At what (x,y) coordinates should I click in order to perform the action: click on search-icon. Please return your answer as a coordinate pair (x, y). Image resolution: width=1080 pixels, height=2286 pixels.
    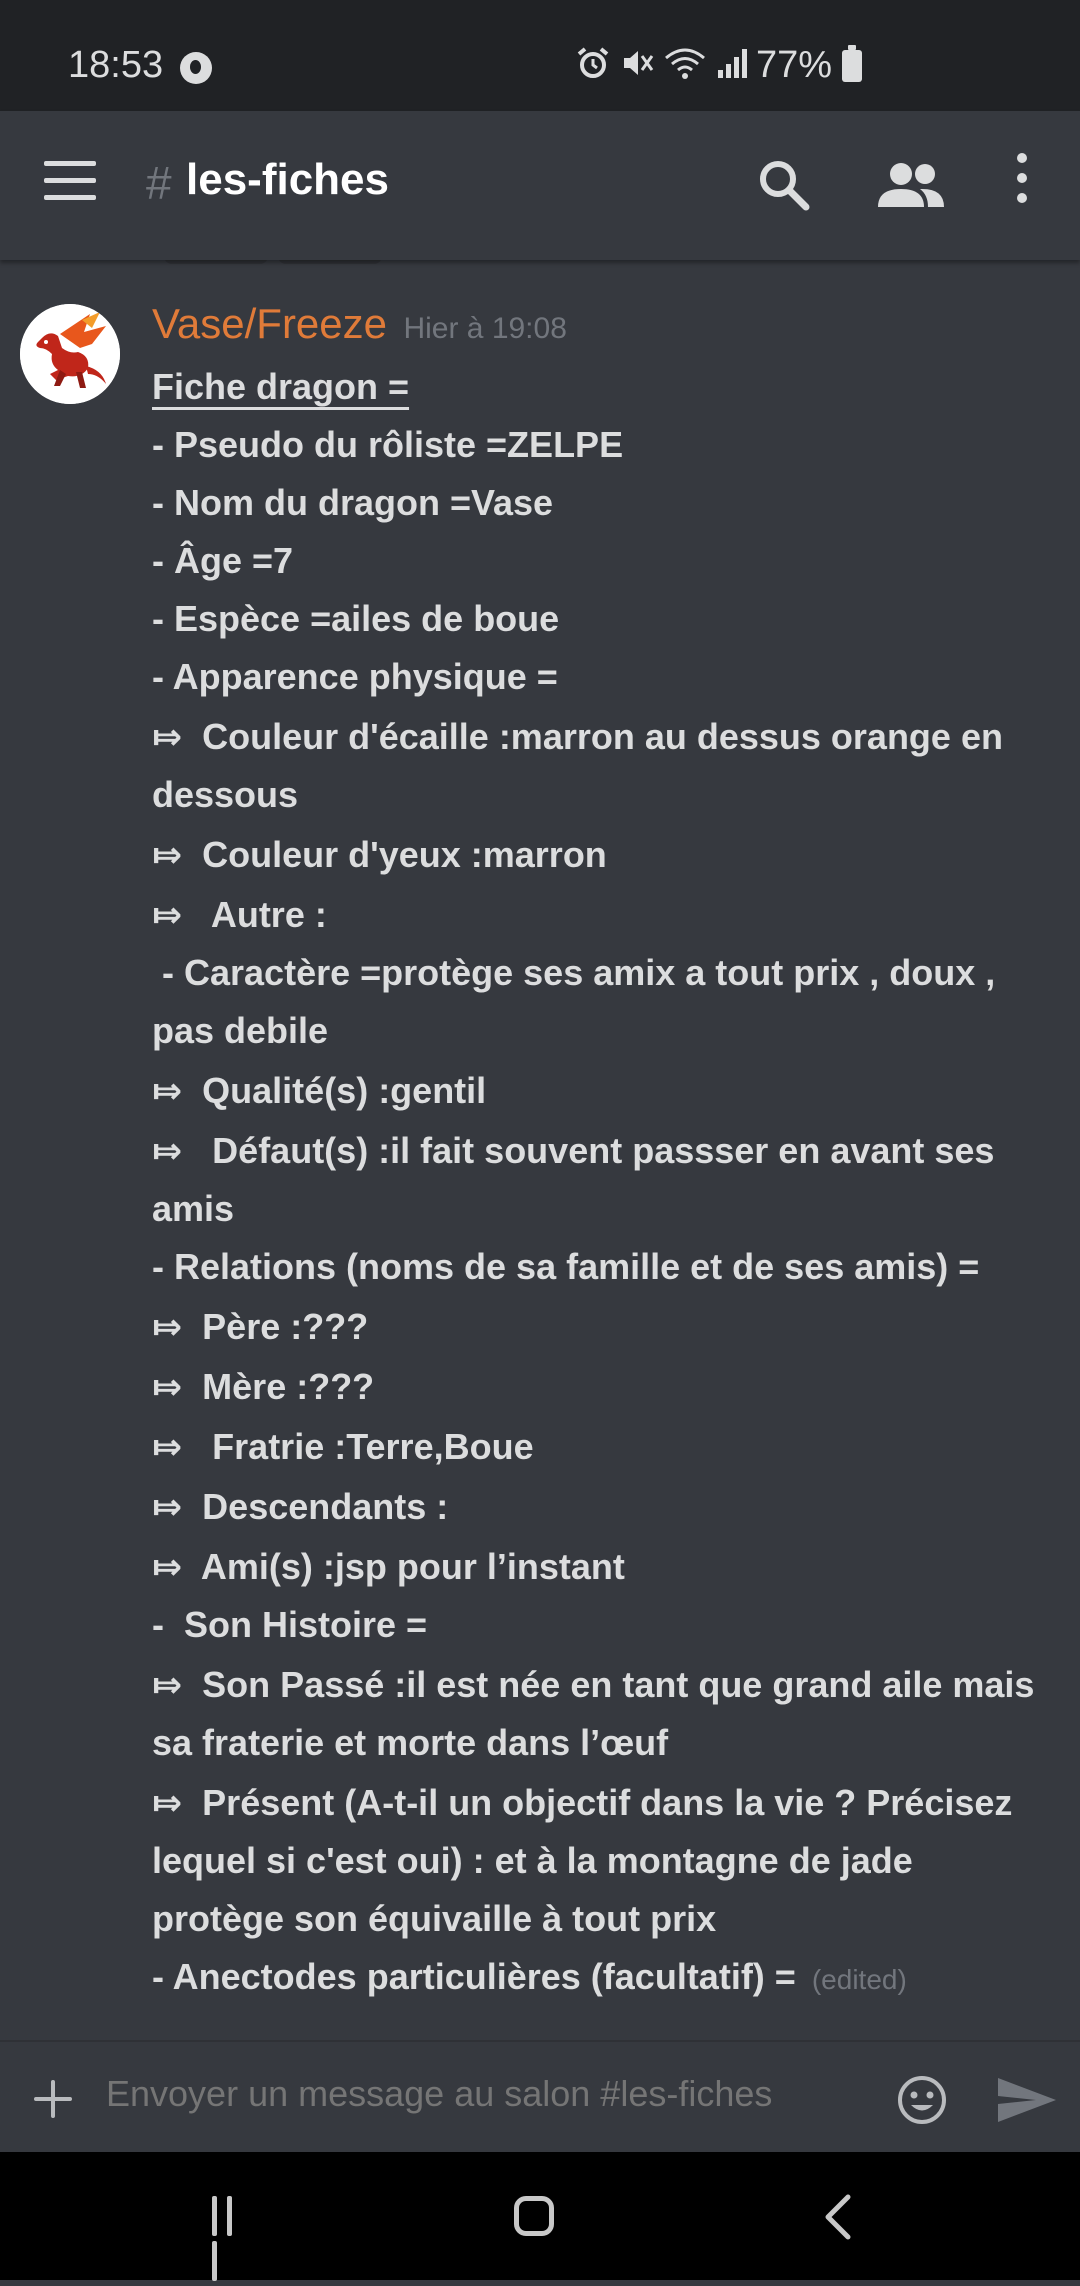
    Looking at the image, I should click on (784, 185).